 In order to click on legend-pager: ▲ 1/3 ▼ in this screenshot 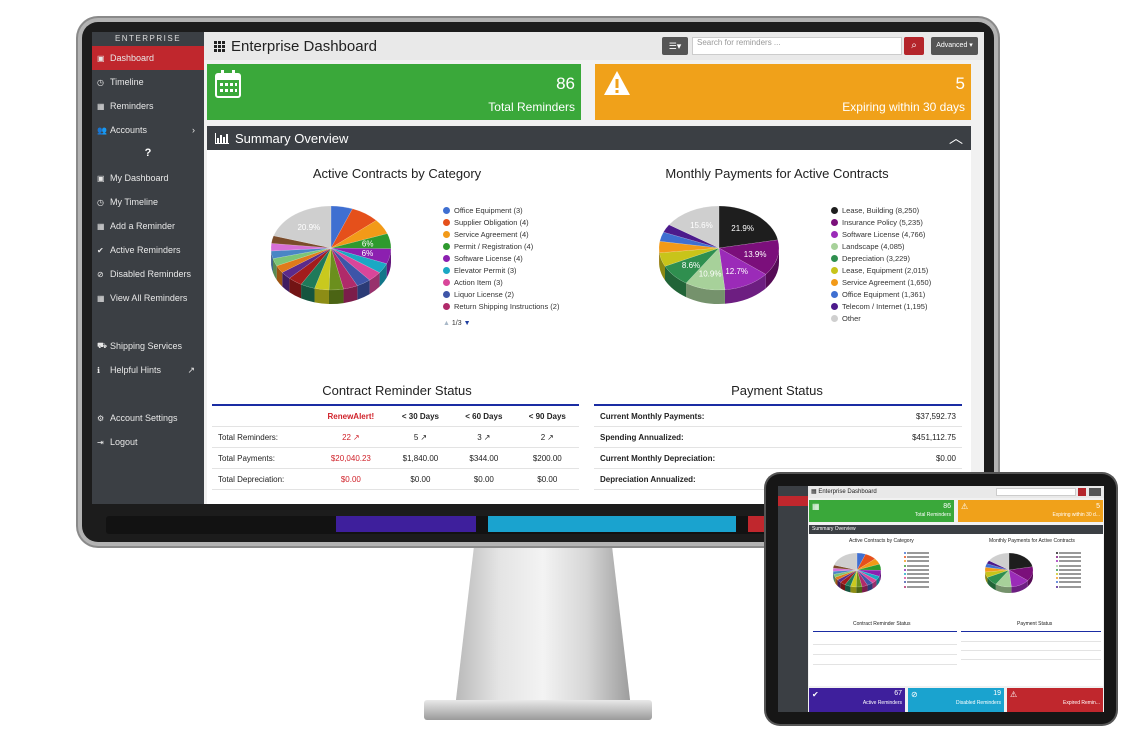, I will do `click(457, 323)`.